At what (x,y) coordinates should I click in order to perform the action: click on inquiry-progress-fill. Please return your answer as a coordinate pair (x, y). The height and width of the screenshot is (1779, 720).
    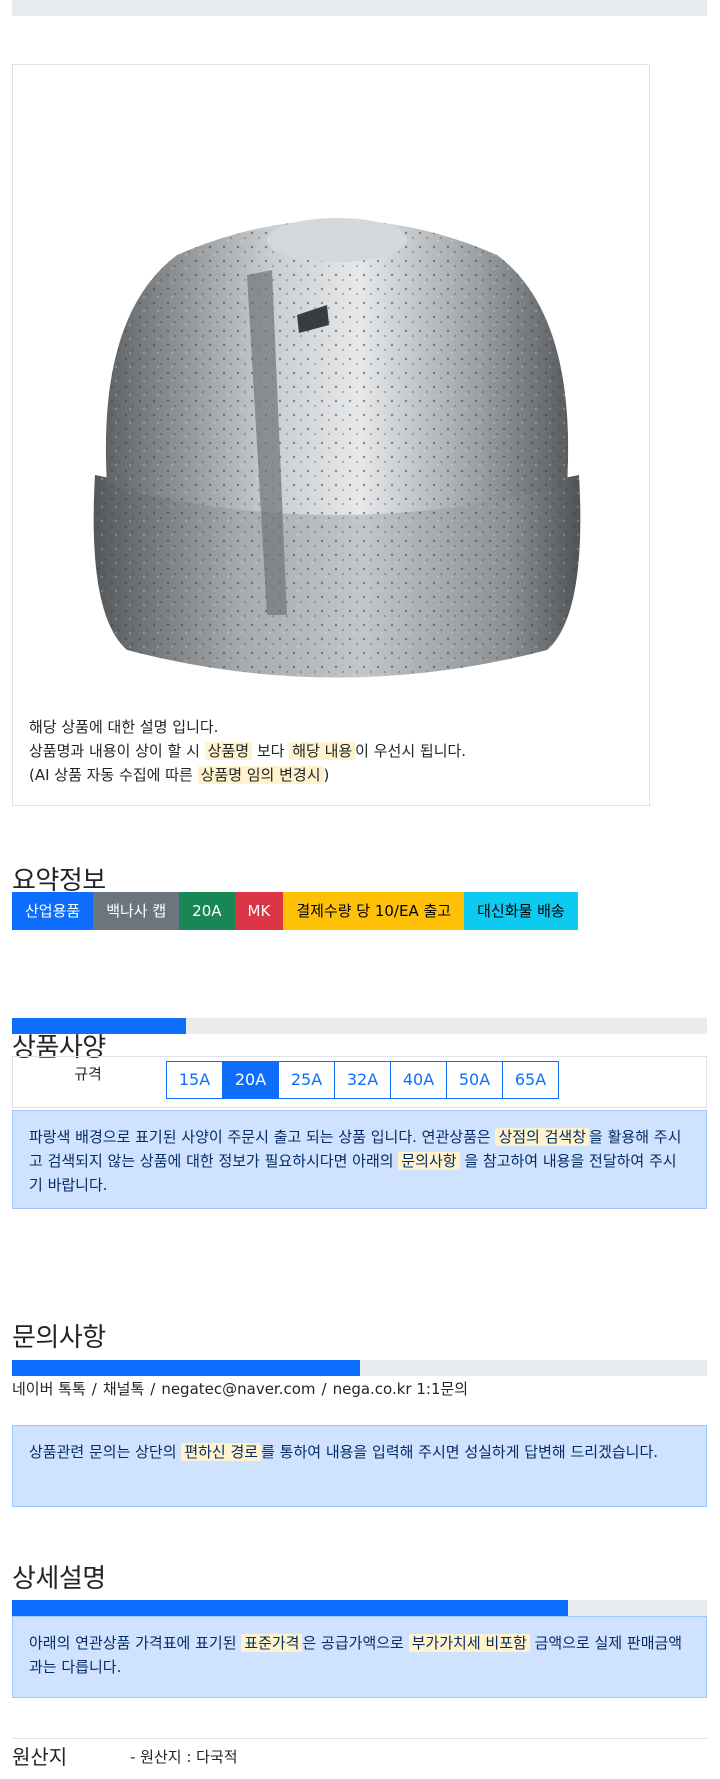
    Looking at the image, I should click on (186, 1368).